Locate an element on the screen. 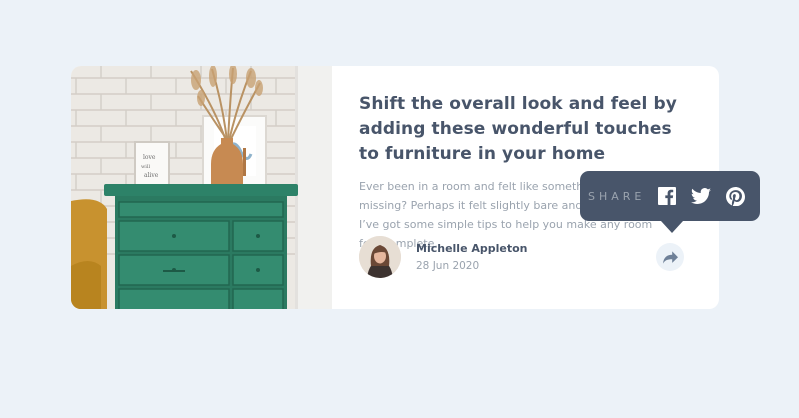 Image resolution: width=799 pixels, height=418 pixels. author-info: Michelle Appleton 28 Jun 2020 is located at coordinates (472, 257).